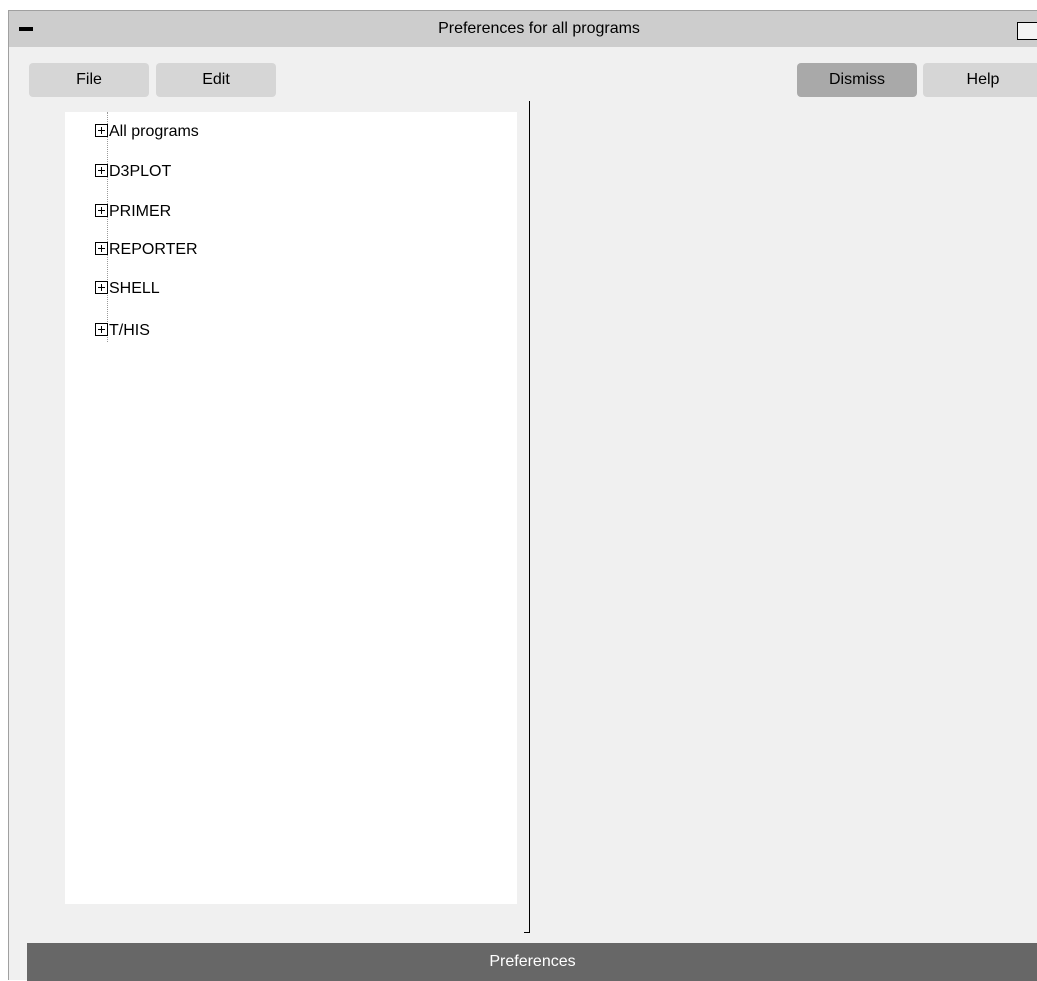 This screenshot has height=981, width=1037. I want to click on splitter-end-mark, so click(527, 932).